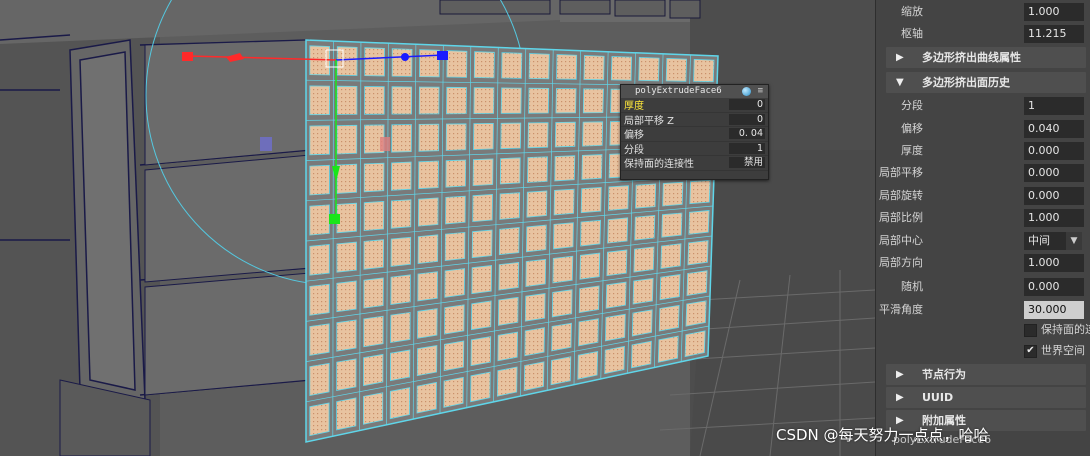  Describe the element at coordinates (694, 163) in the screenshot. I see `popup-row-keep-faces-together: 保持面的连接性 禁用` at that location.